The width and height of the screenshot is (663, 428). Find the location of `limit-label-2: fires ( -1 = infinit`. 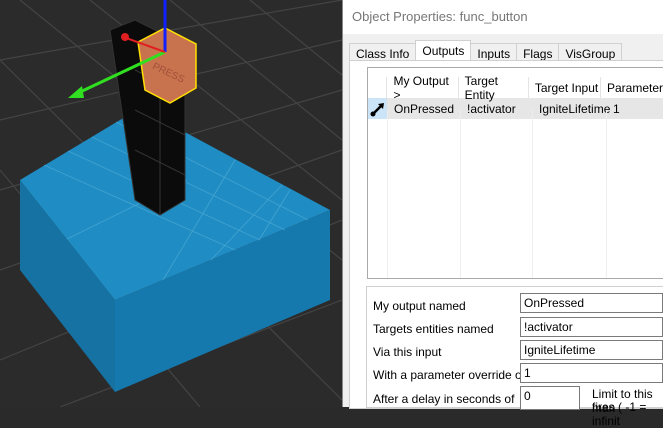

limit-label-2: fires ( -1 = infinit is located at coordinates (619, 414).